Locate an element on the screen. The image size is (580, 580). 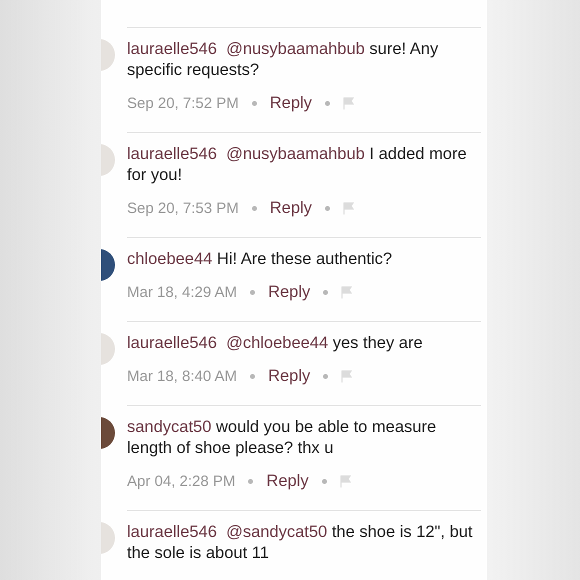
comment-text: lauraelle546 @chloebee44 yes they are is located at coordinates (275, 343).